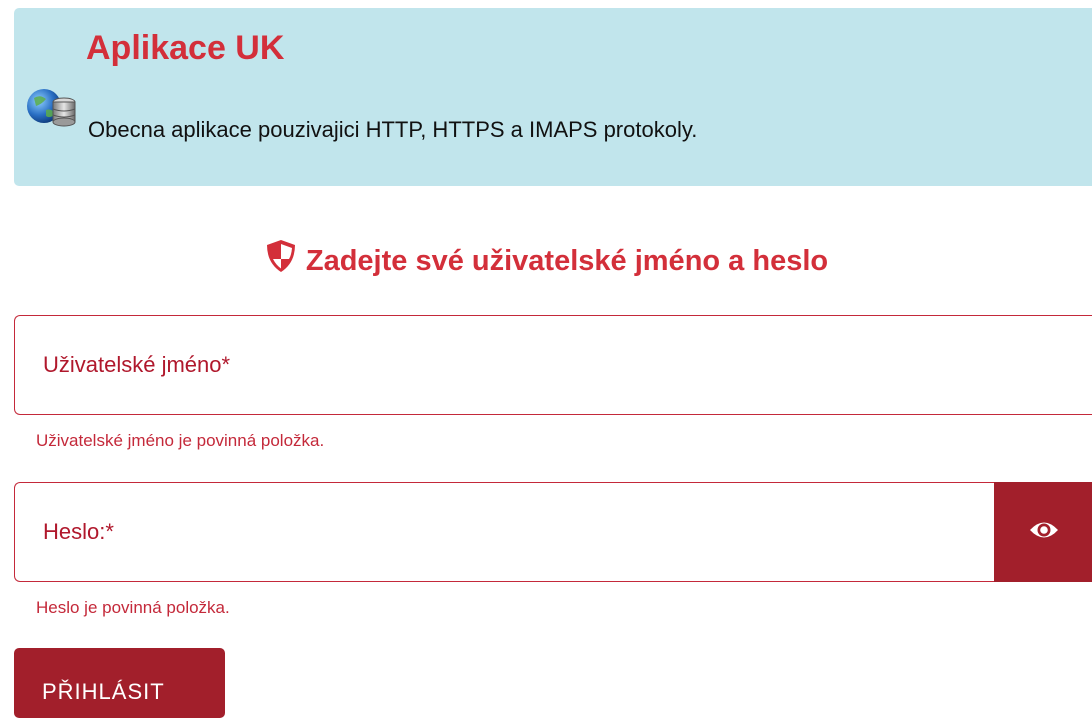 The height and width of the screenshot is (718, 1092). I want to click on shield-icon, so click(281, 256).